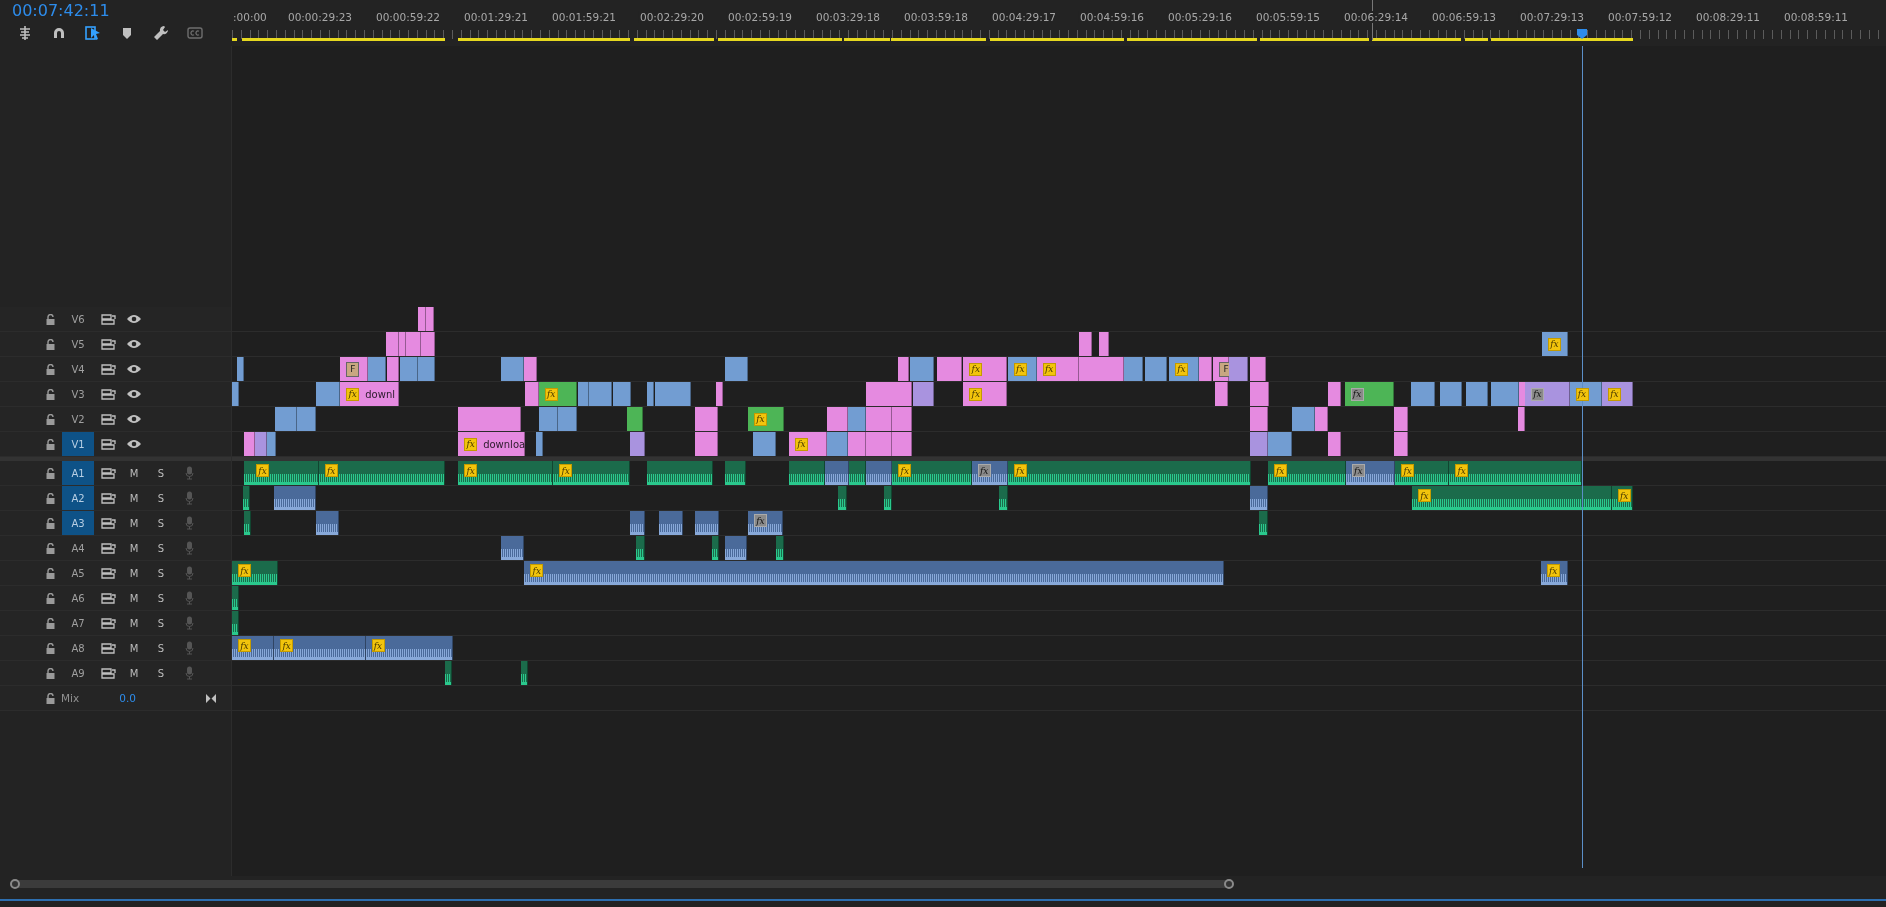 The width and height of the screenshot is (1886, 907). What do you see at coordinates (25, 33) in the screenshot?
I see `nest-sequence-icon` at bounding box center [25, 33].